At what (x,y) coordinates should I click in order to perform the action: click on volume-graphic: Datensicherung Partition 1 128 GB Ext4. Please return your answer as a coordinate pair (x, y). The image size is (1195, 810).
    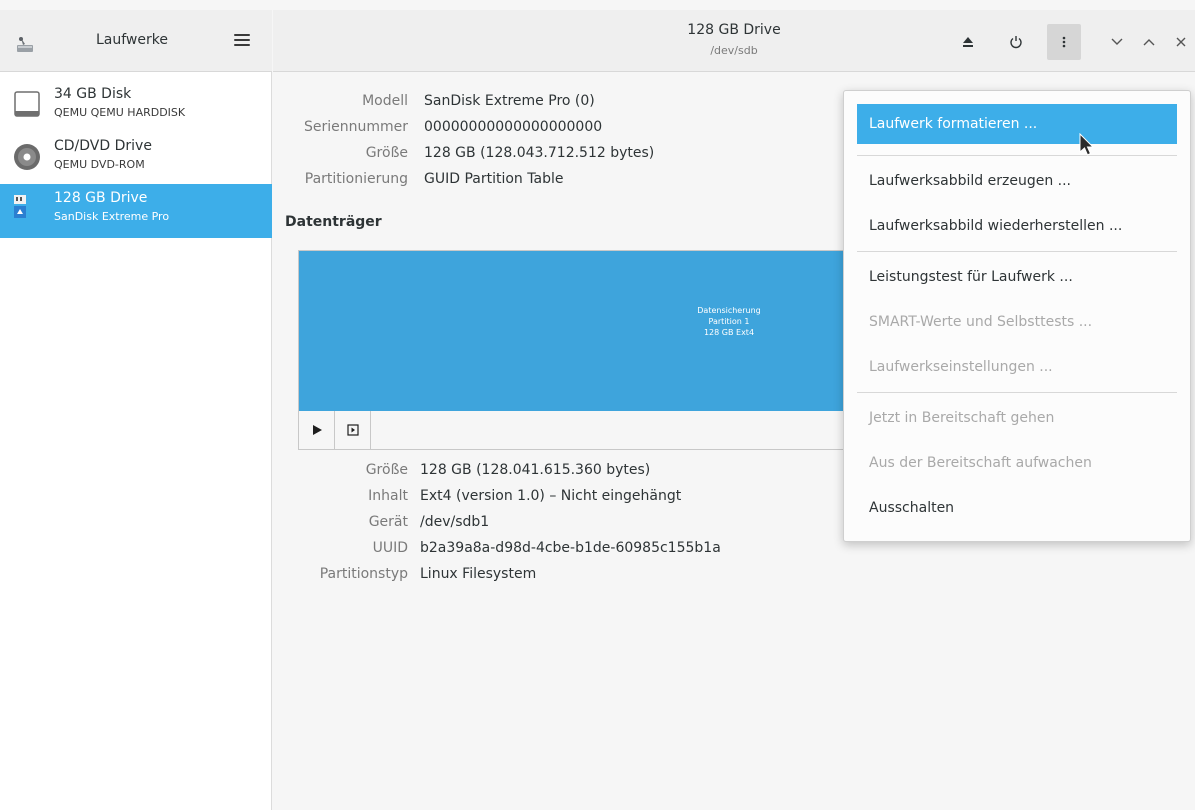
    Looking at the image, I should click on (578, 350).